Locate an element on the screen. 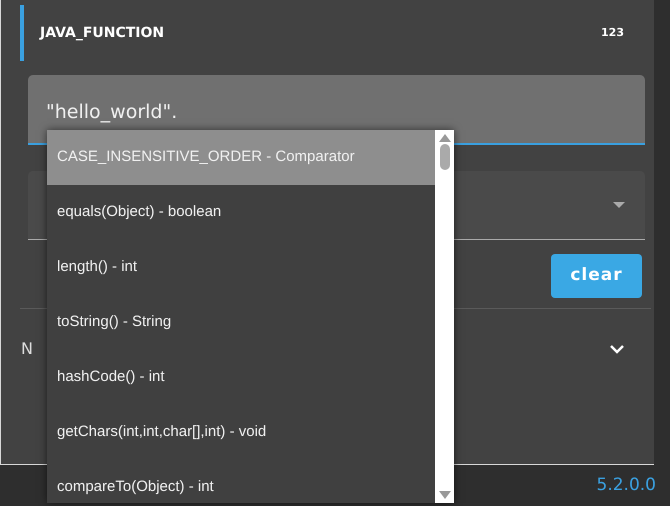 Image resolution: width=670 pixels, height=506 pixels. scroll-down-icon is located at coordinates (444, 495).